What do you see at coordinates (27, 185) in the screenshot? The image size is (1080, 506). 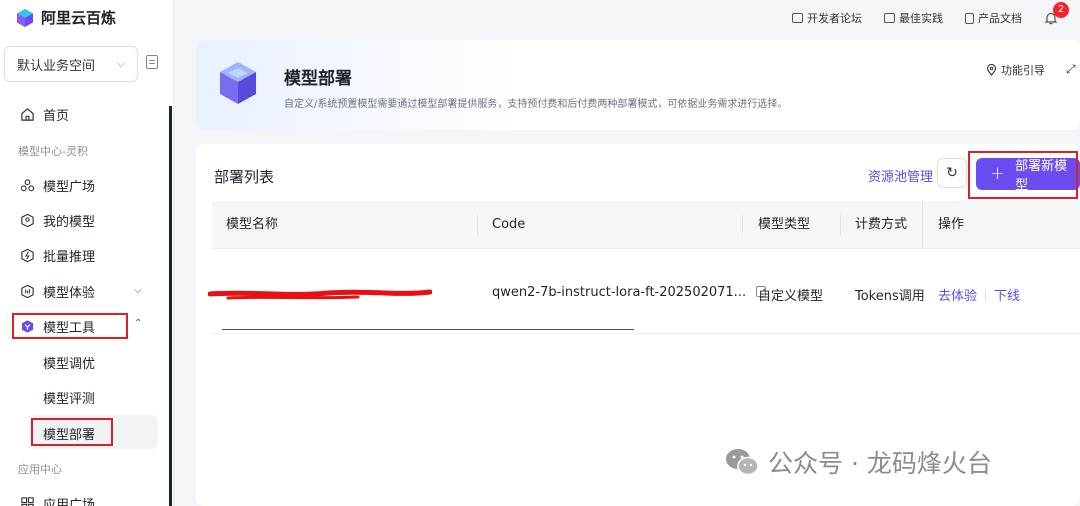 I see `model-square-icon` at bounding box center [27, 185].